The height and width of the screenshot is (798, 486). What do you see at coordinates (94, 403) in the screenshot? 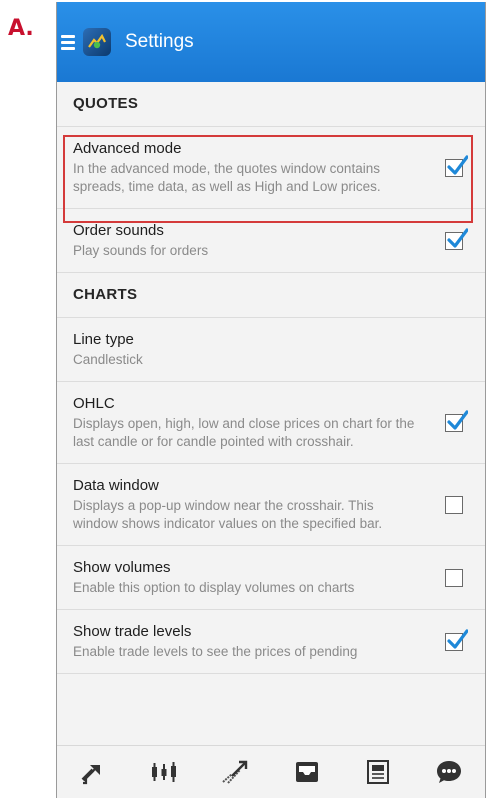
I see `setting-title: OHLC` at bounding box center [94, 403].